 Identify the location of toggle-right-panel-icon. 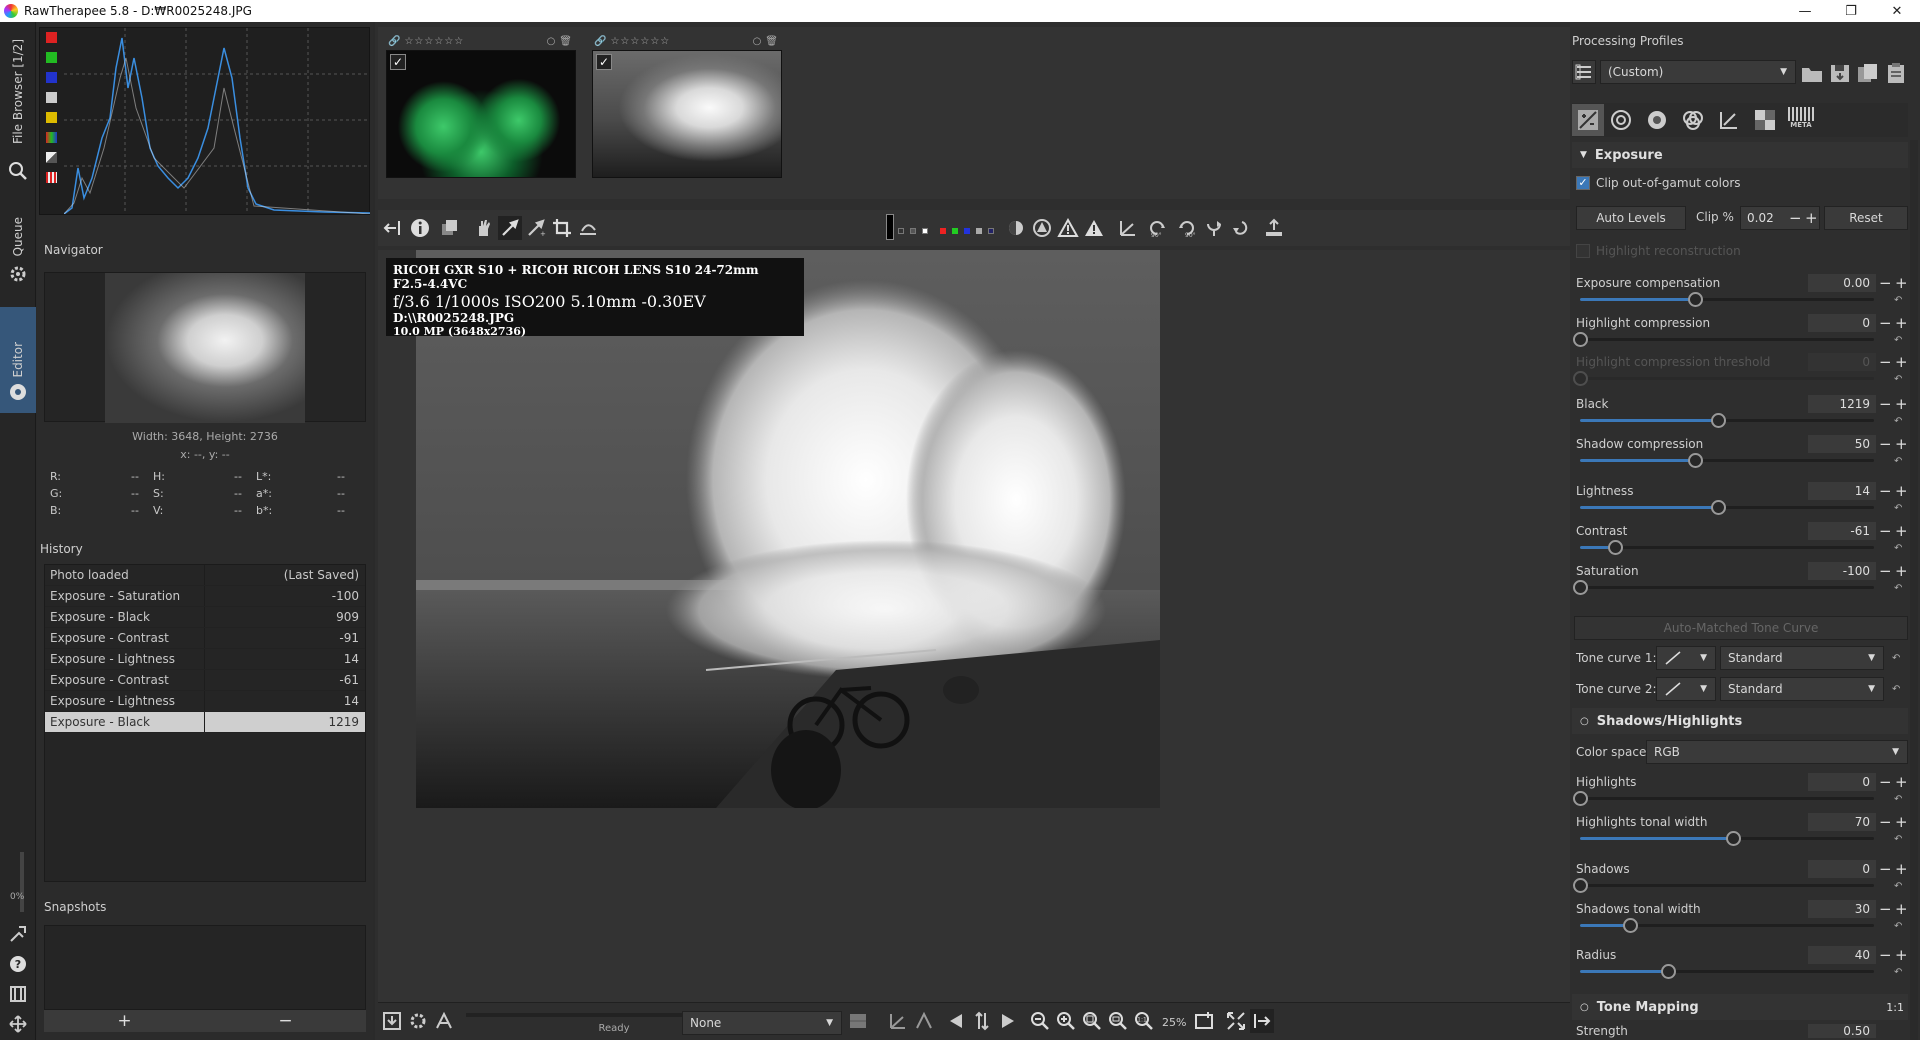
(1262, 1021).